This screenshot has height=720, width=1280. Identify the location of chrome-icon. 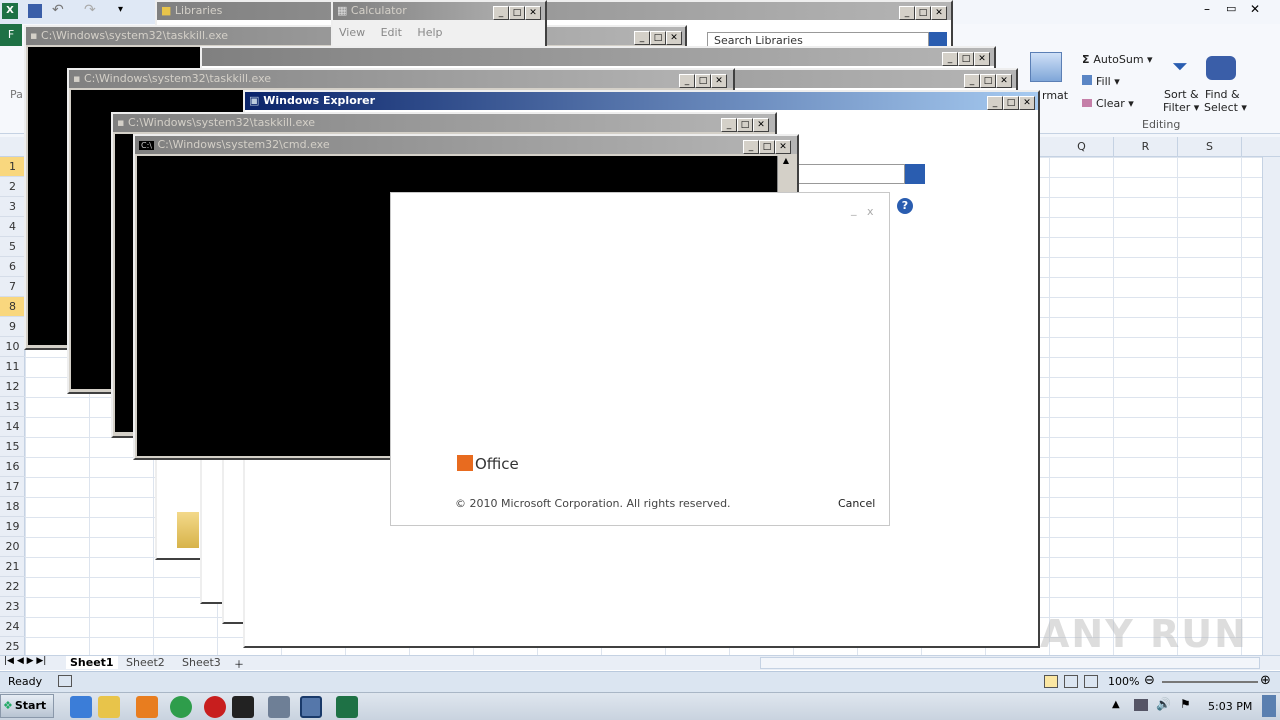
(181, 707).